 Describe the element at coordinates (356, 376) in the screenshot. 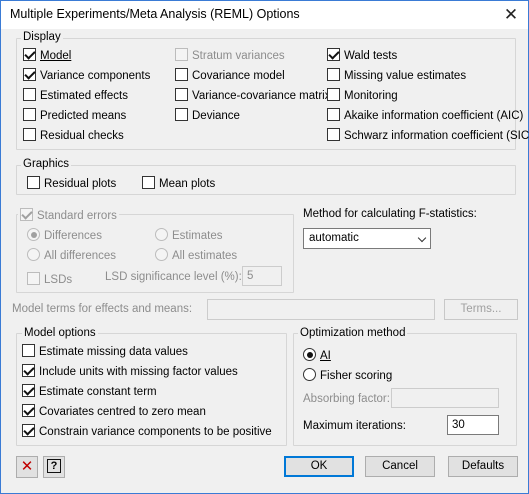

I see `radio-label: Fisher scoring` at that location.